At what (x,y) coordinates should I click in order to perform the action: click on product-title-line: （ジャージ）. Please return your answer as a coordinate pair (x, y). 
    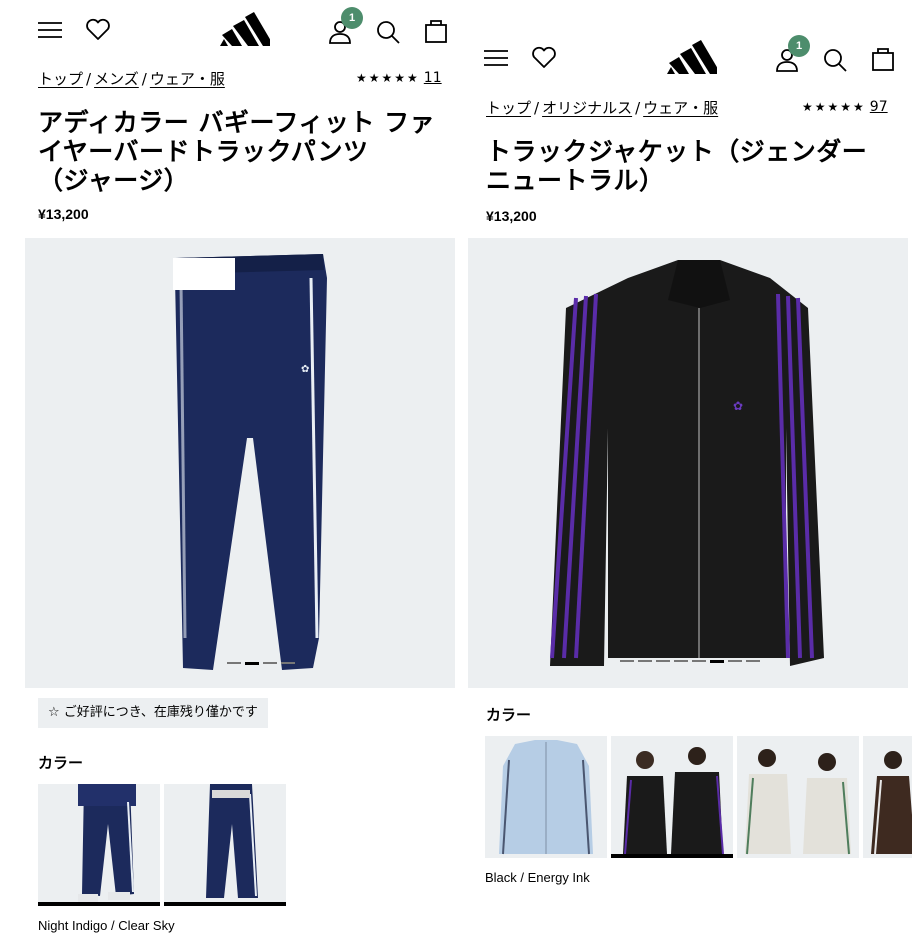
    Looking at the image, I should click on (114, 180).